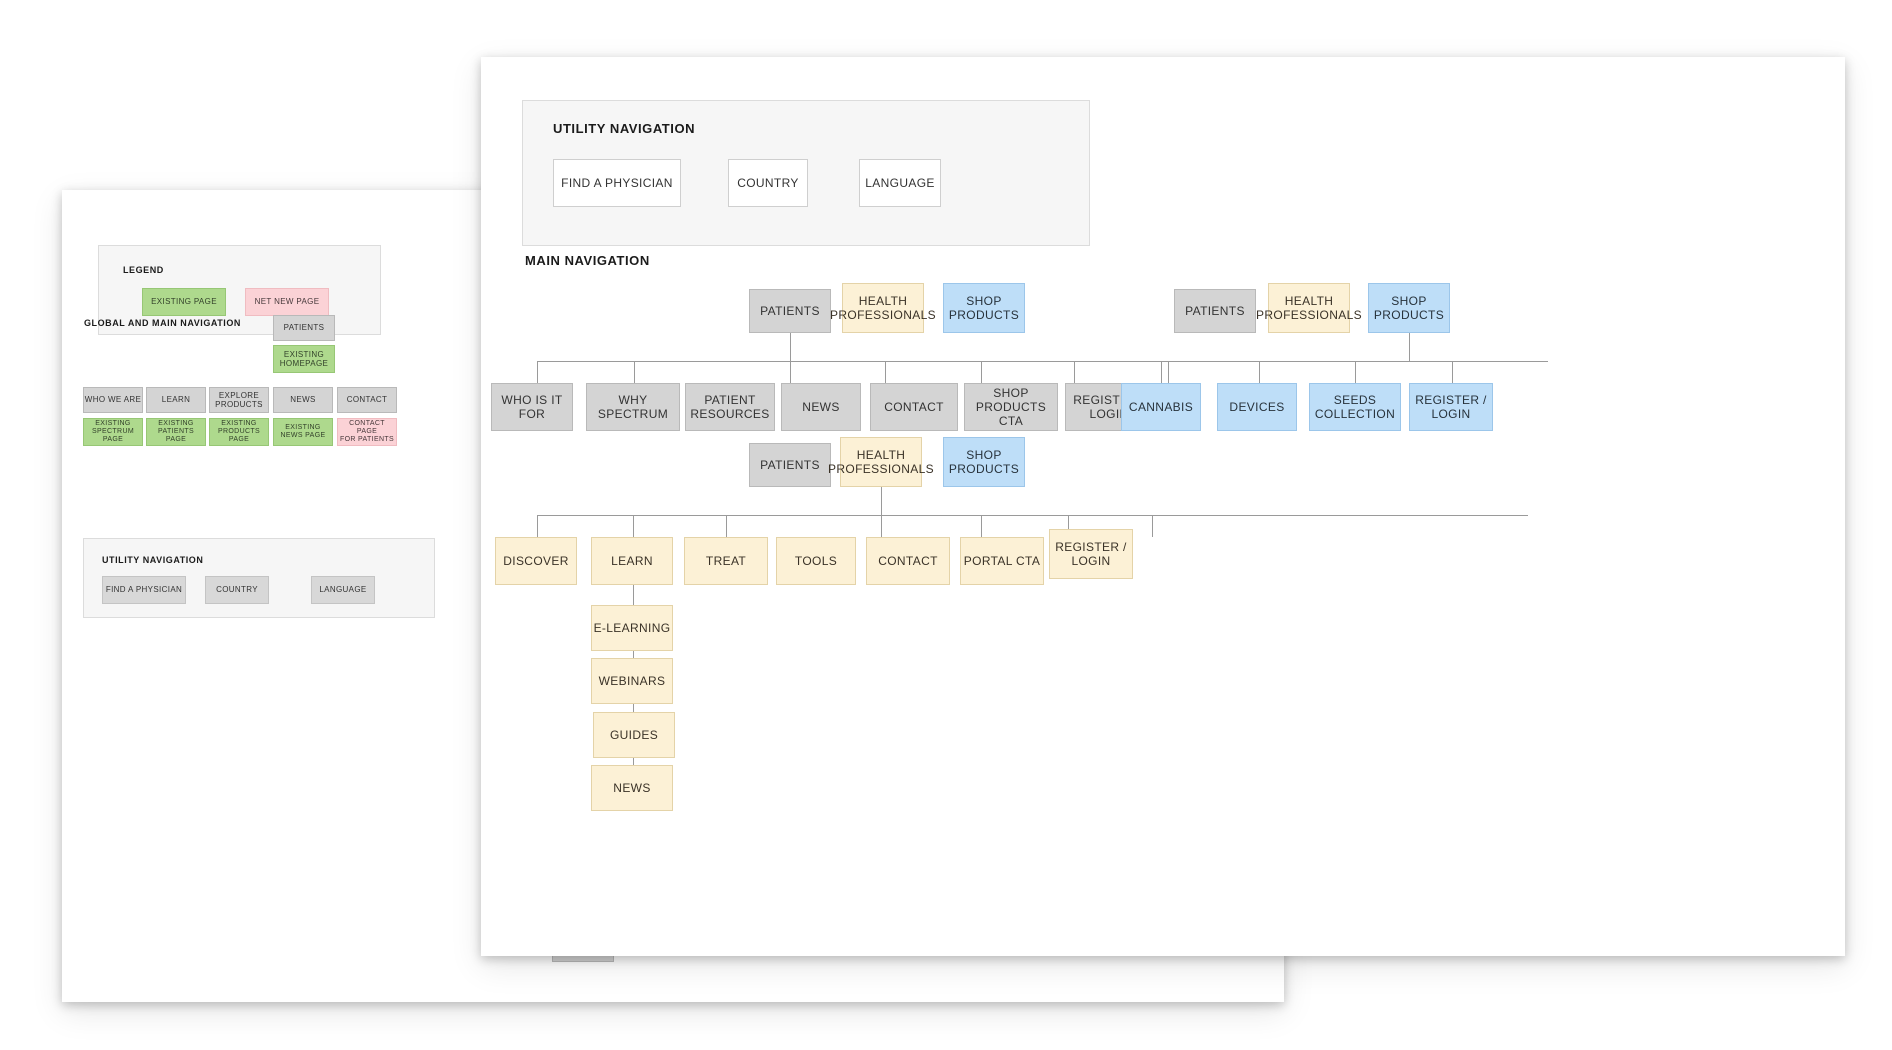 This screenshot has height=1050, width=1892. I want to click on g3-node-register-login: REGISTER / LOGIN, so click(1091, 554).